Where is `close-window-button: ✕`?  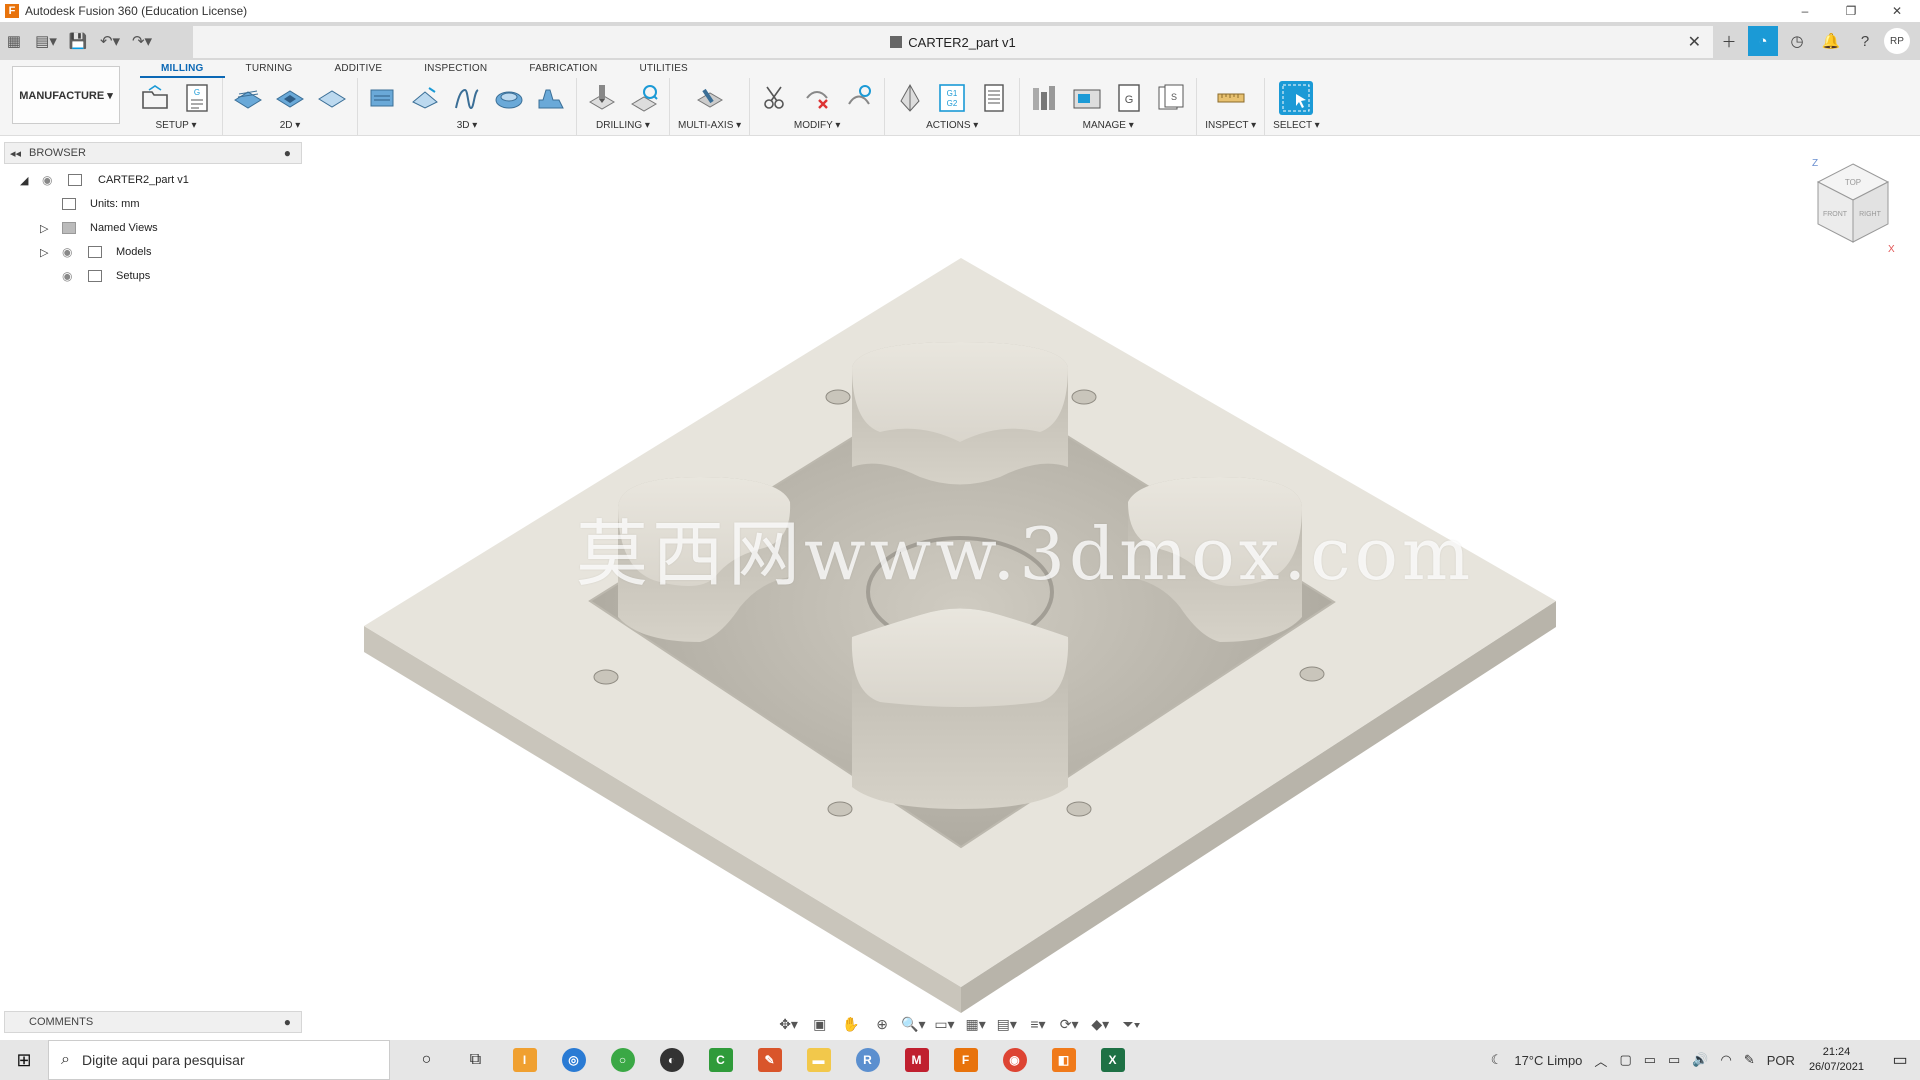 close-window-button: ✕ is located at coordinates (1897, 11).